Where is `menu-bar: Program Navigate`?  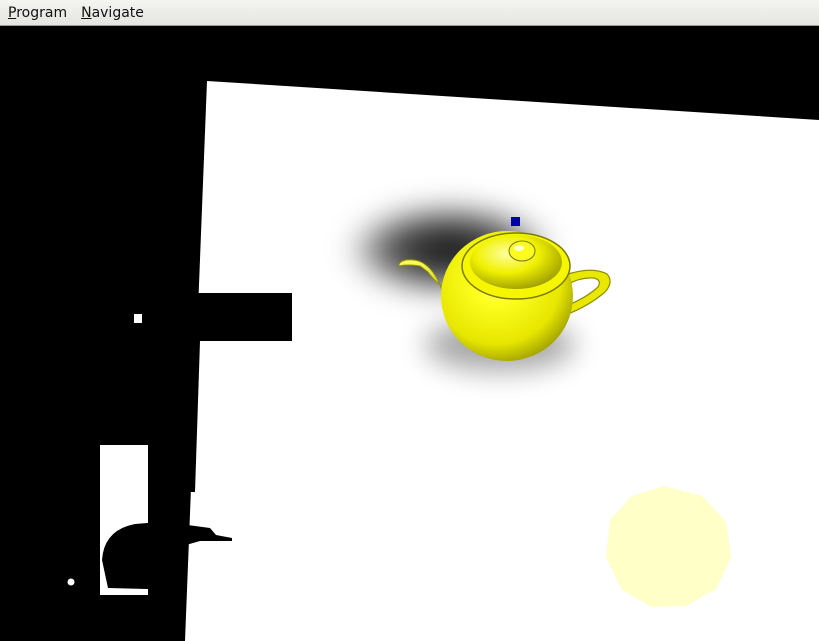 menu-bar: Program Navigate is located at coordinates (409, 13).